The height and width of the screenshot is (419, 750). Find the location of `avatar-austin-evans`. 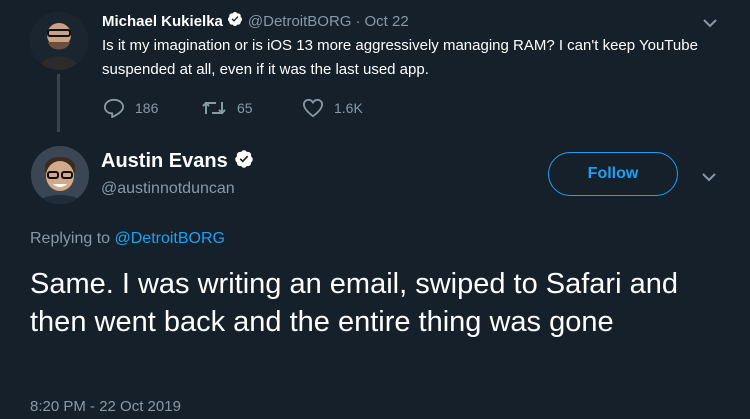

avatar-austin-evans is located at coordinates (60, 175).